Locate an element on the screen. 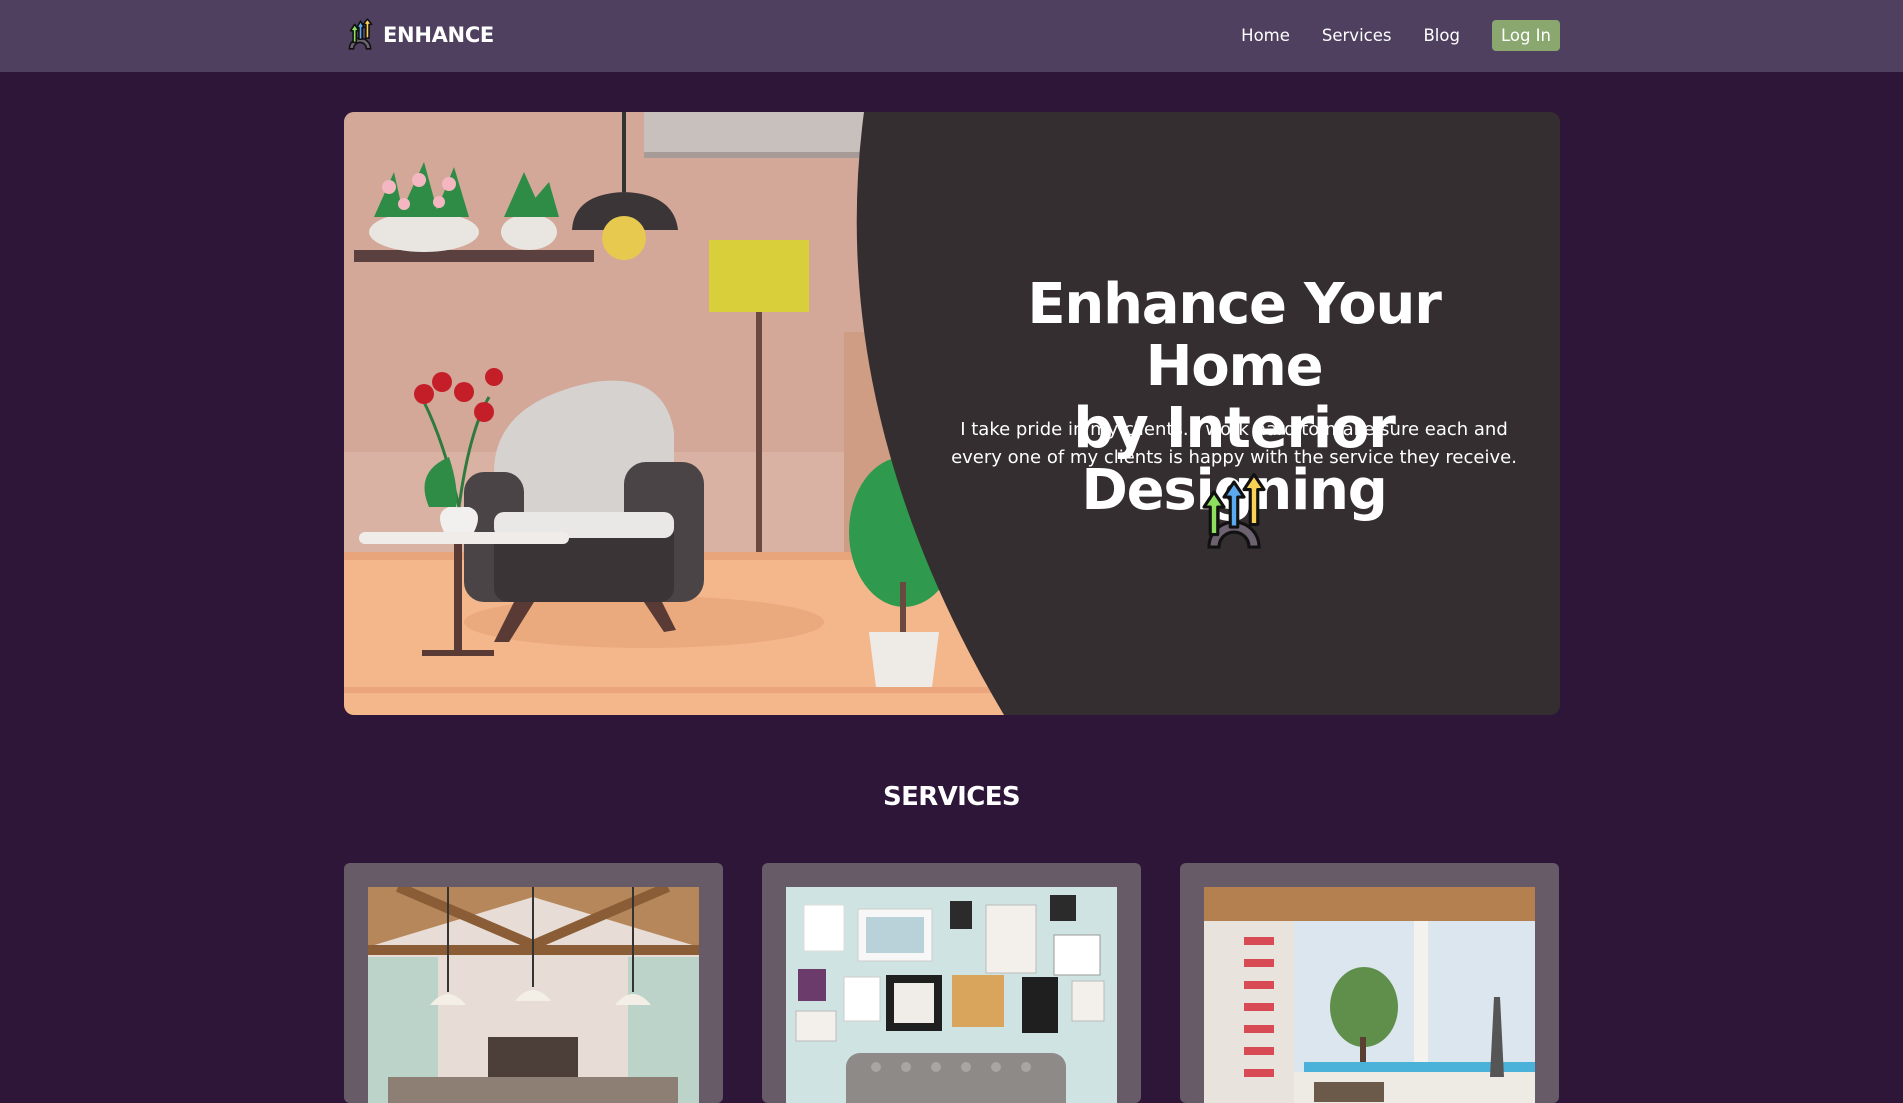 The width and height of the screenshot is (1903, 1103). login-button: Log In is located at coordinates (1525, 35).